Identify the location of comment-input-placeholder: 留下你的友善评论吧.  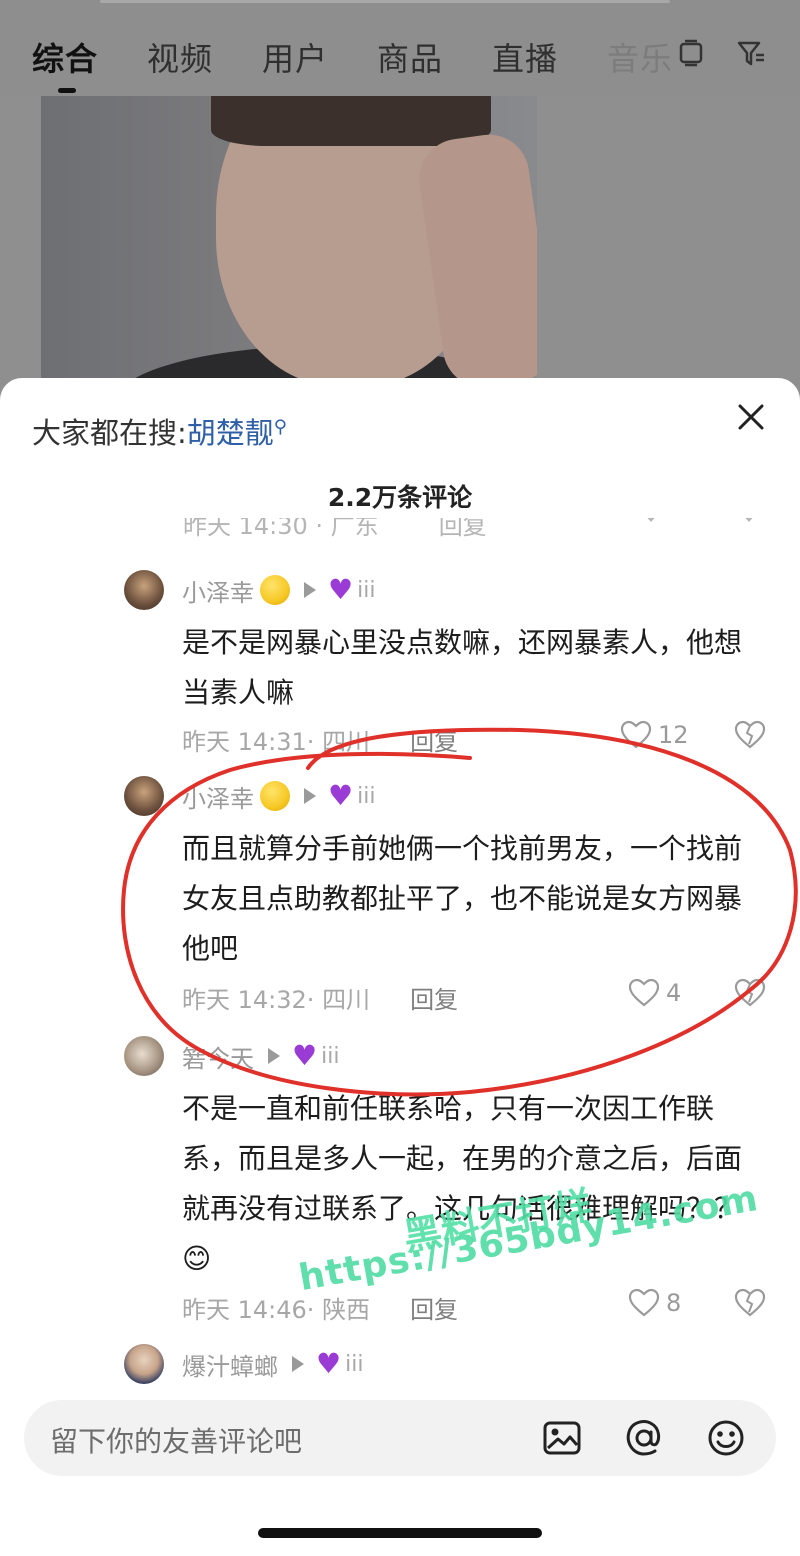
(176, 1441).